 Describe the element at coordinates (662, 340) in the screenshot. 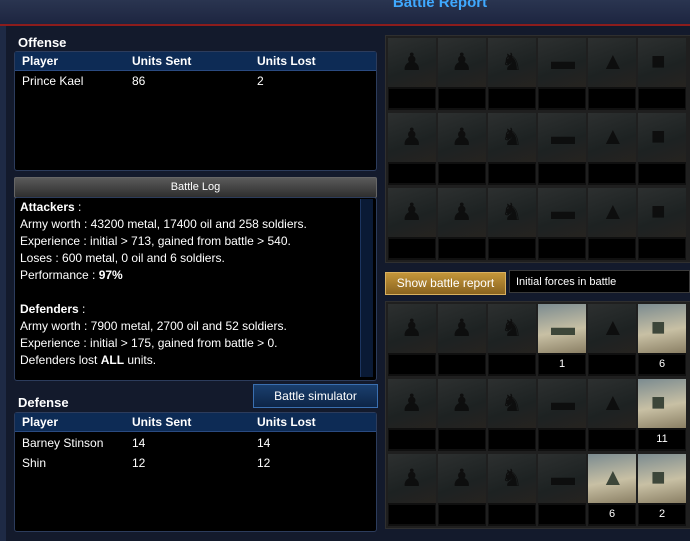

I see `unit-slot: ■ 6` at that location.